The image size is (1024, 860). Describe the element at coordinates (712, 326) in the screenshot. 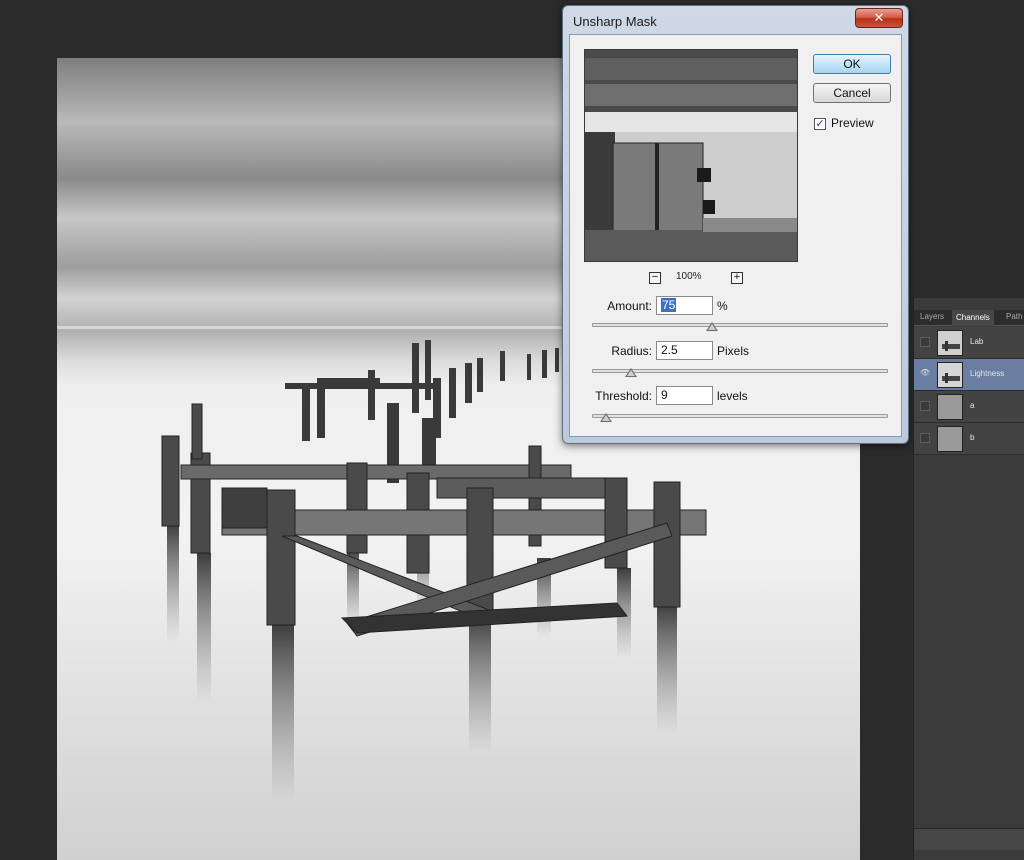

I see `amount-slider-thumb` at that location.